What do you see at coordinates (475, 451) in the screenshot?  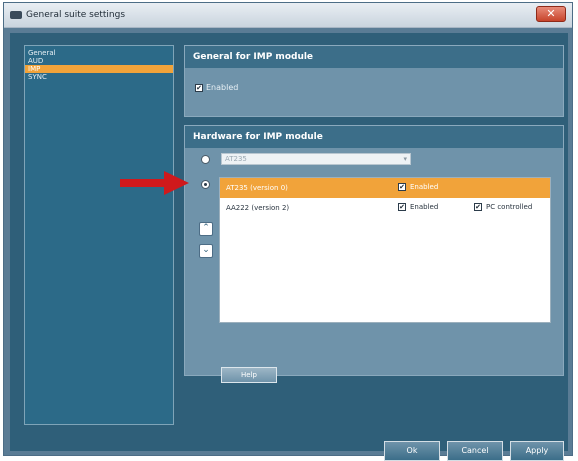 I see `cancel-button: Cancel` at bounding box center [475, 451].